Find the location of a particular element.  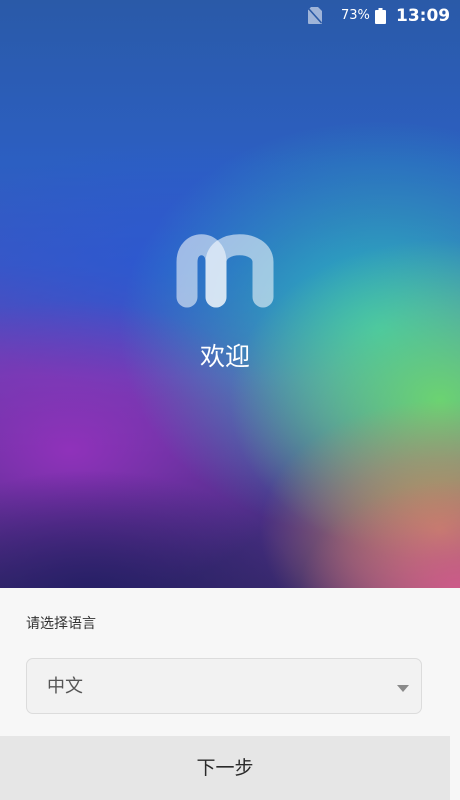

status-time: 13:09 is located at coordinates (423, 16).